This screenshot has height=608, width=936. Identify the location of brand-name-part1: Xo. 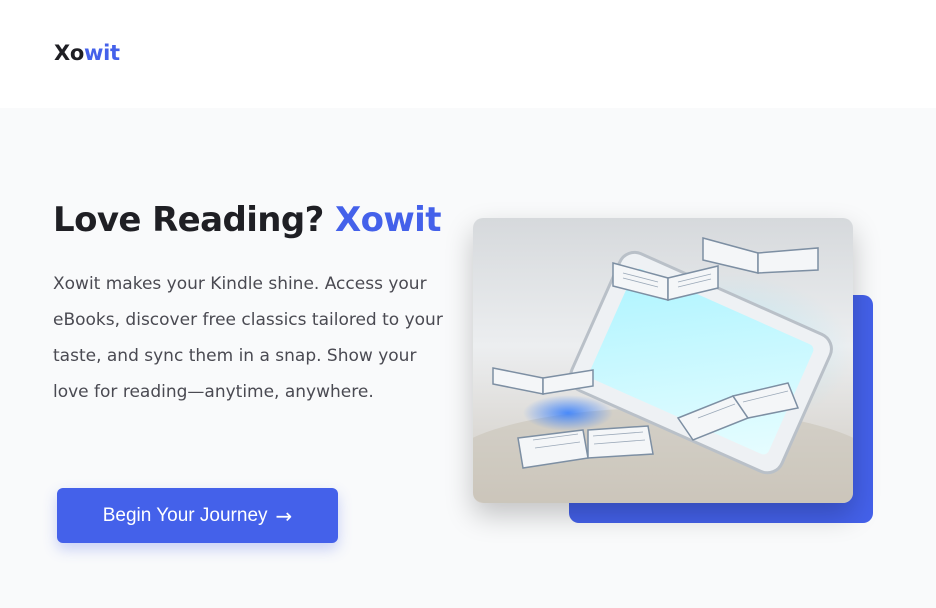
(69, 53).